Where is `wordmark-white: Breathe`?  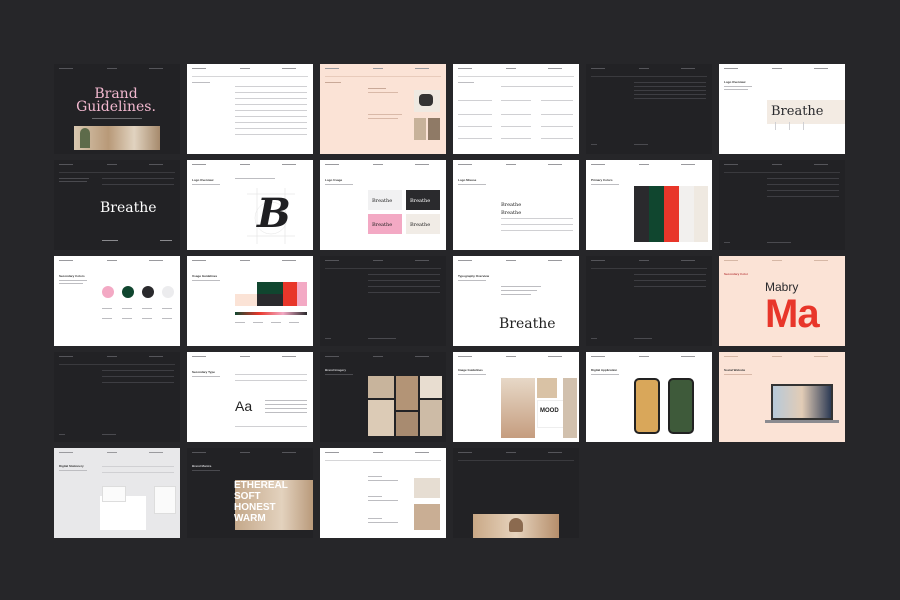
wordmark-white: Breathe is located at coordinates (128, 208).